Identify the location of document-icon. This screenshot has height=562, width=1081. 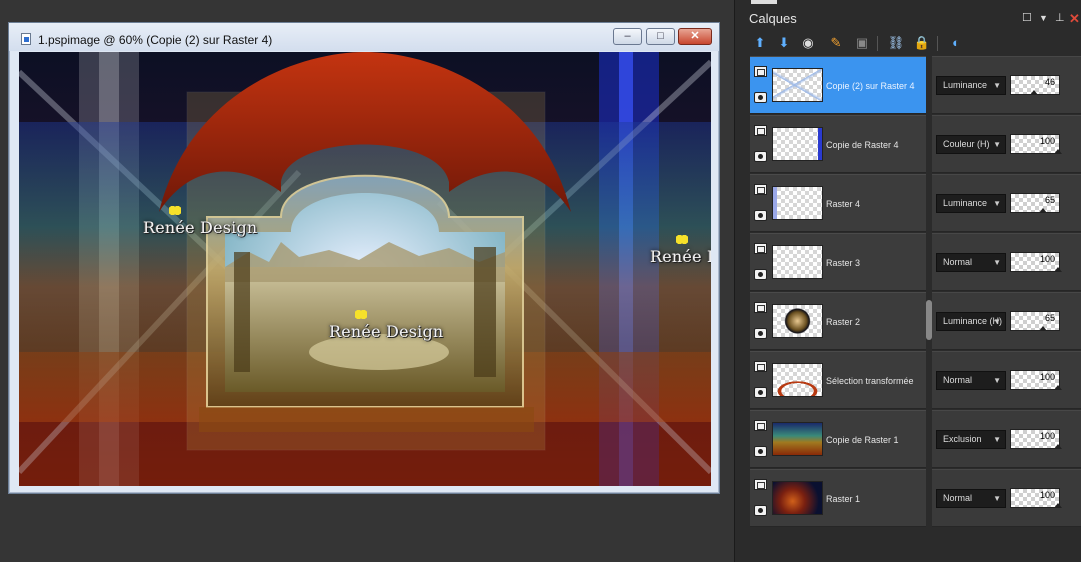
(26, 39).